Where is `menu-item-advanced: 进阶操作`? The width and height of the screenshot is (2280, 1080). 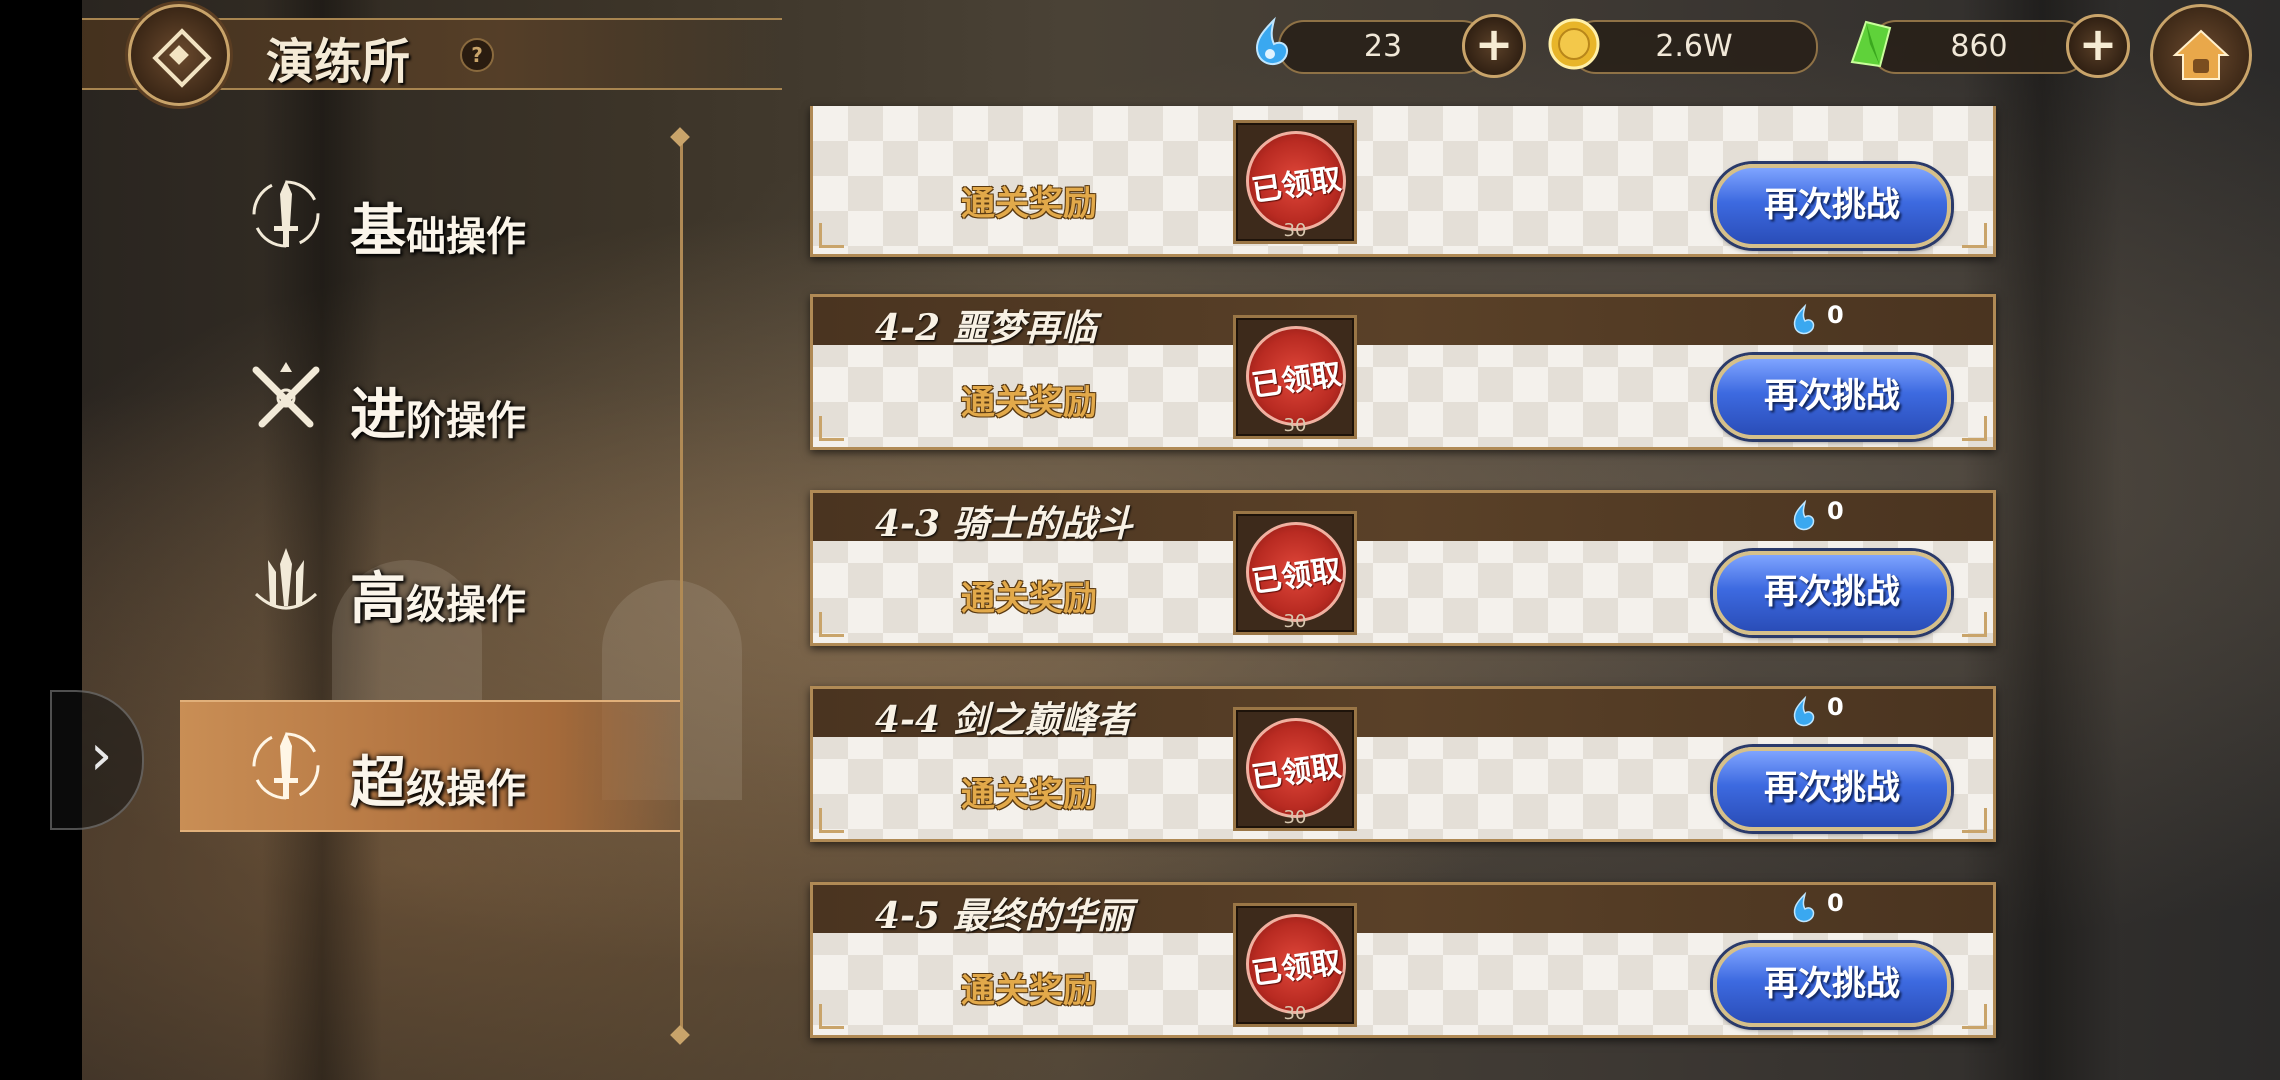
menu-item-advanced: 进阶操作 is located at coordinates (430, 398).